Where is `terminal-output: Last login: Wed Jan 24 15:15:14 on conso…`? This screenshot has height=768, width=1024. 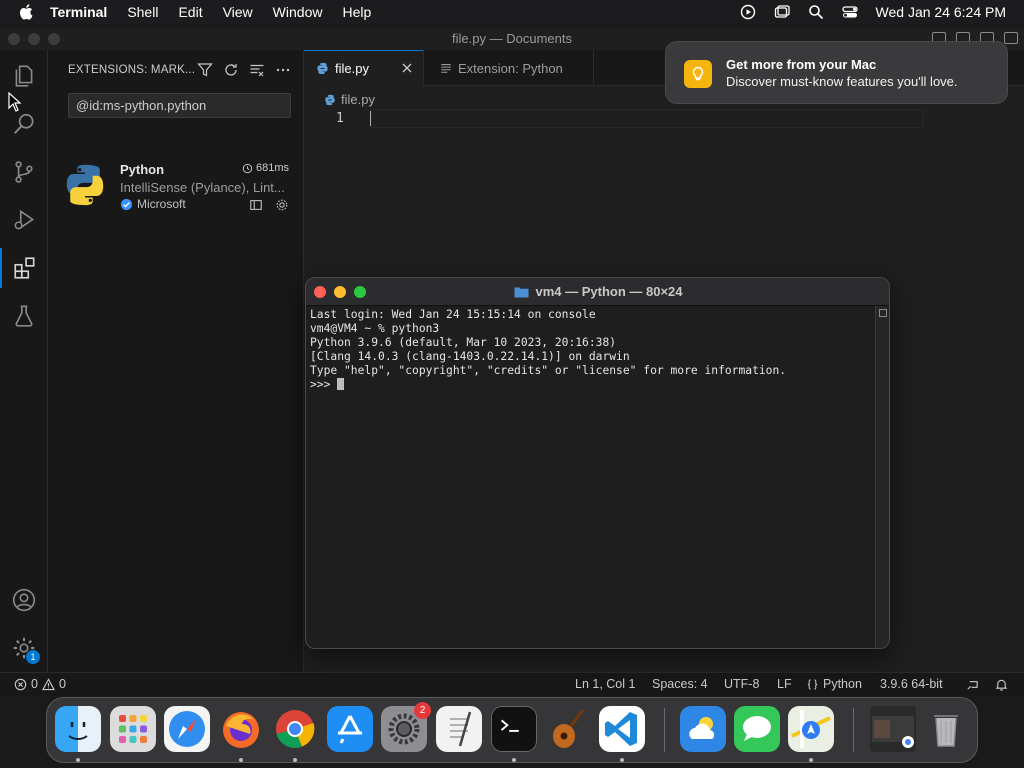 terminal-output: Last login: Wed Jan 24 15:15:14 on conso… is located at coordinates (593, 350).